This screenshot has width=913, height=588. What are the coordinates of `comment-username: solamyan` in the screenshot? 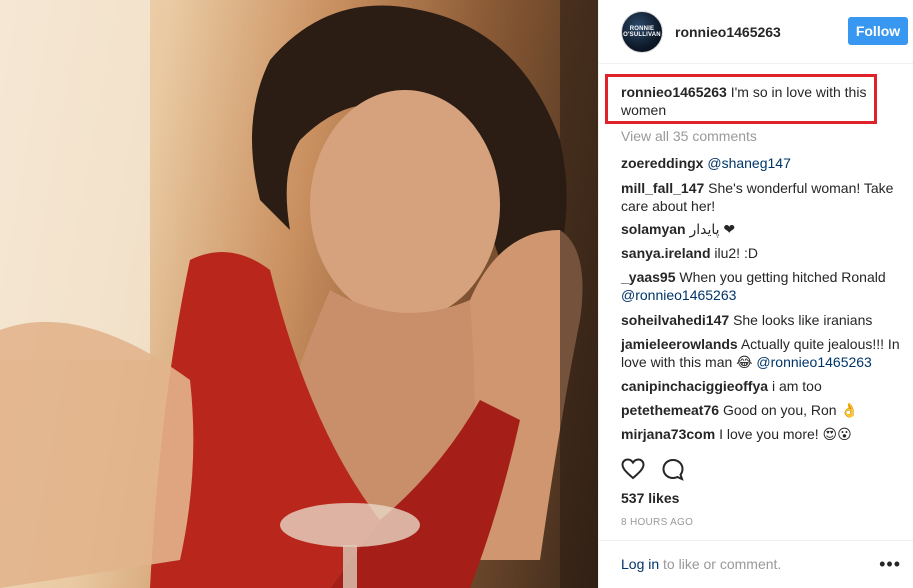 It's located at (653, 229).